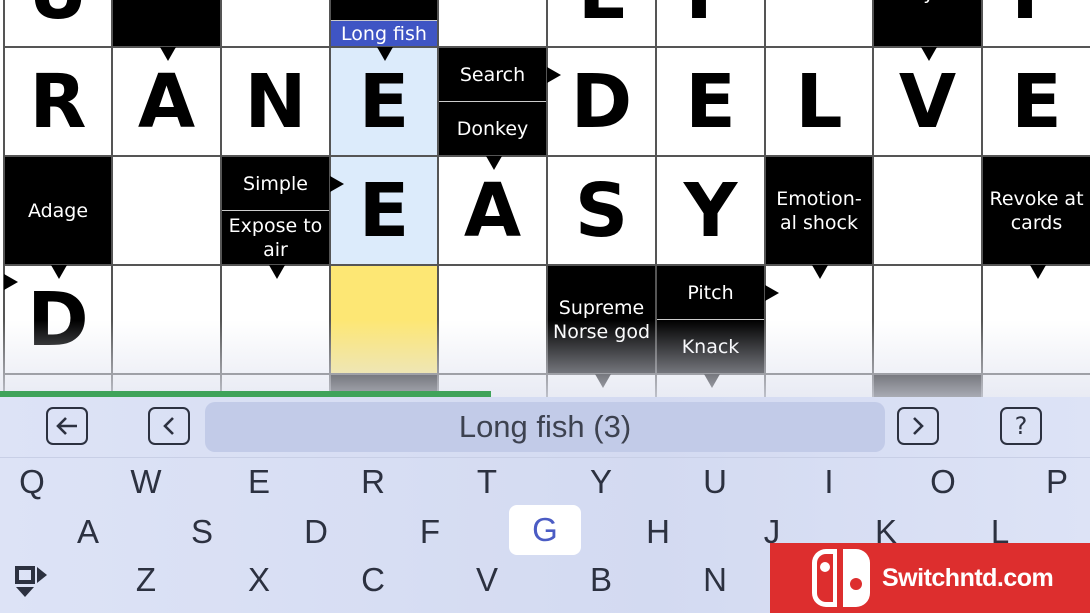  Describe the element at coordinates (715, 580) in the screenshot. I see `key-n: N` at that location.